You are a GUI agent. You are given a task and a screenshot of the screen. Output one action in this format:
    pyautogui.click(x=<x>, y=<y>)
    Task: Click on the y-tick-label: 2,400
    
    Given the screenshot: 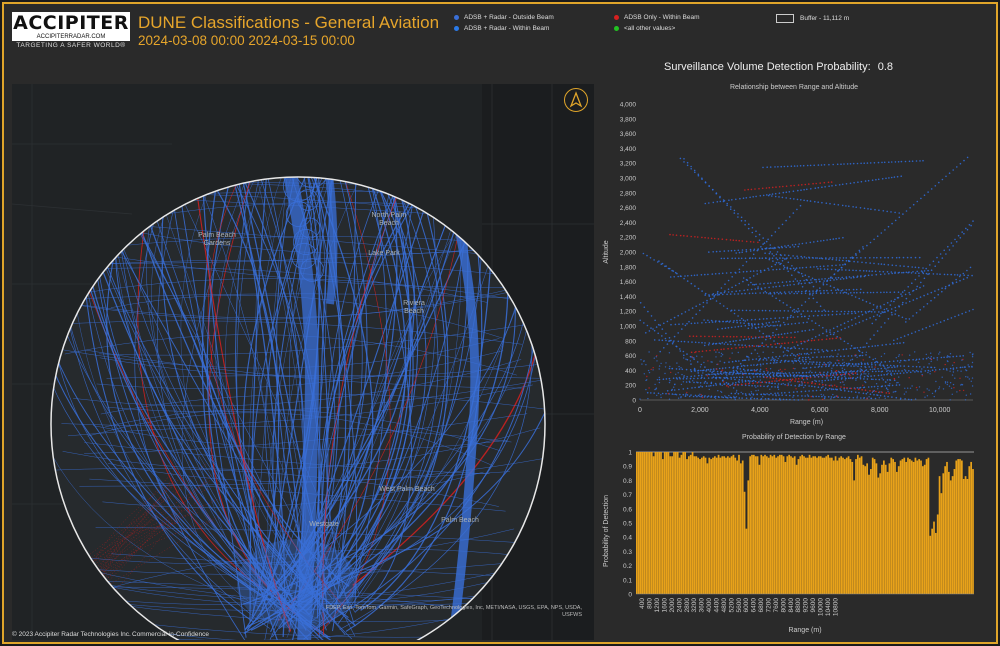 What is the action you would take?
    pyautogui.click(x=628, y=223)
    